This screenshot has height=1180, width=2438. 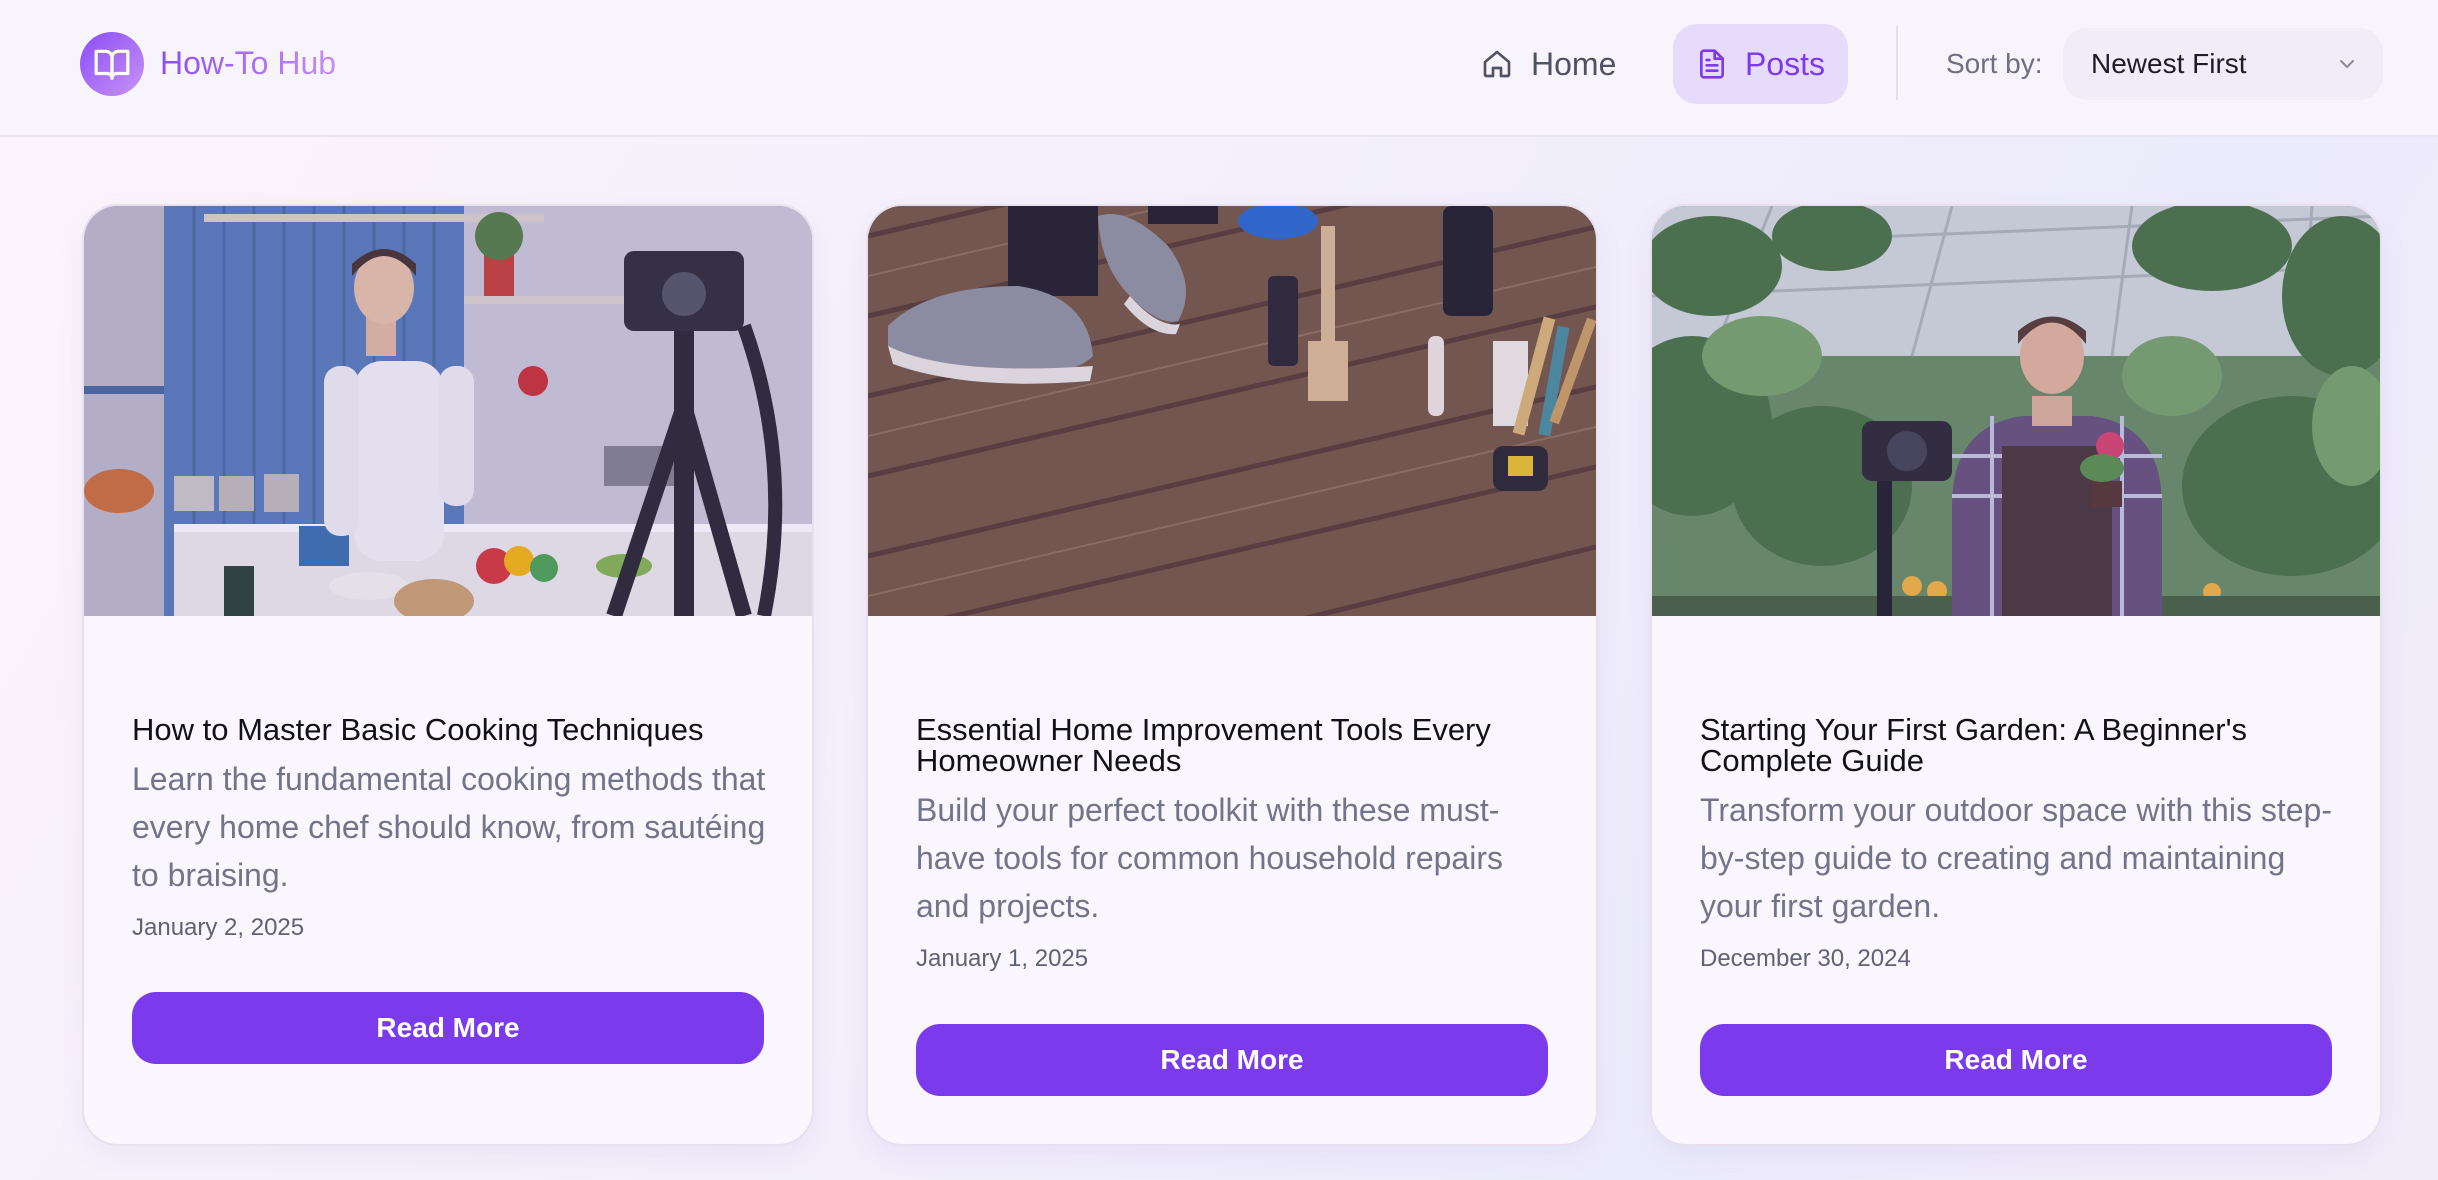 What do you see at coordinates (2016, 411) in the screenshot?
I see `post-image-garden` at bounding box center [2016, 411].